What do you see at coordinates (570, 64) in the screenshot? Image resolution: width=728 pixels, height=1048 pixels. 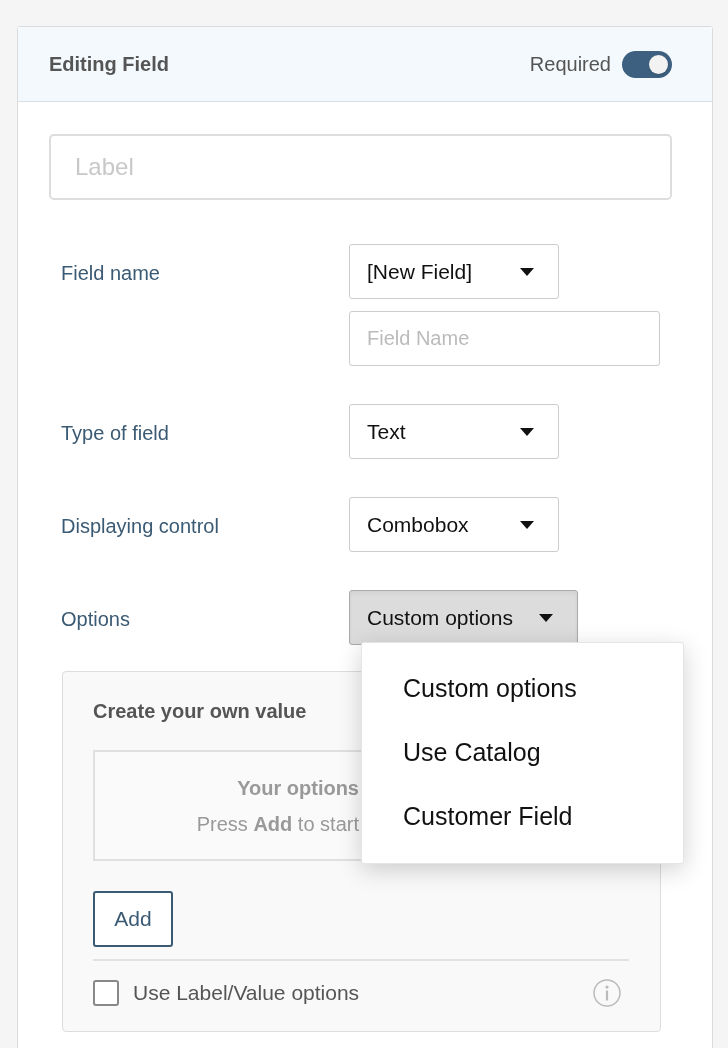 I see `required-label: Required` at bounding box center [570, 64].